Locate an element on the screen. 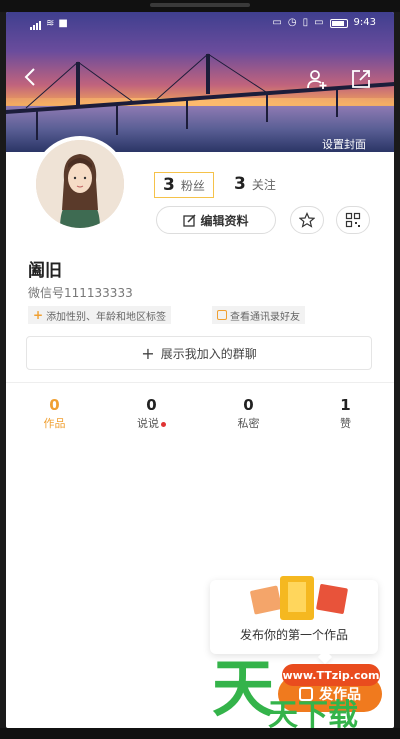 This screenshot has height=739, width=400. watermark-text: 天下载 is located at coordinates (313, 713).